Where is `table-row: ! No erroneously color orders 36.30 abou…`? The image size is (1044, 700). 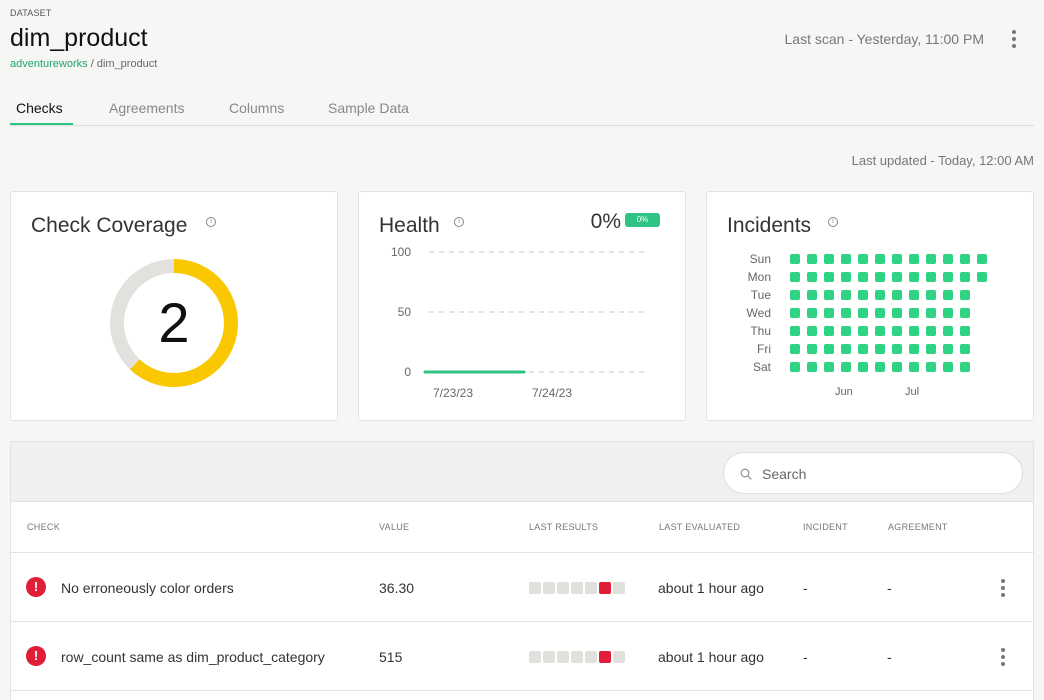 table-row: ! No erroneously color orders 36.30 abou… is located at coordinates (522, 587).